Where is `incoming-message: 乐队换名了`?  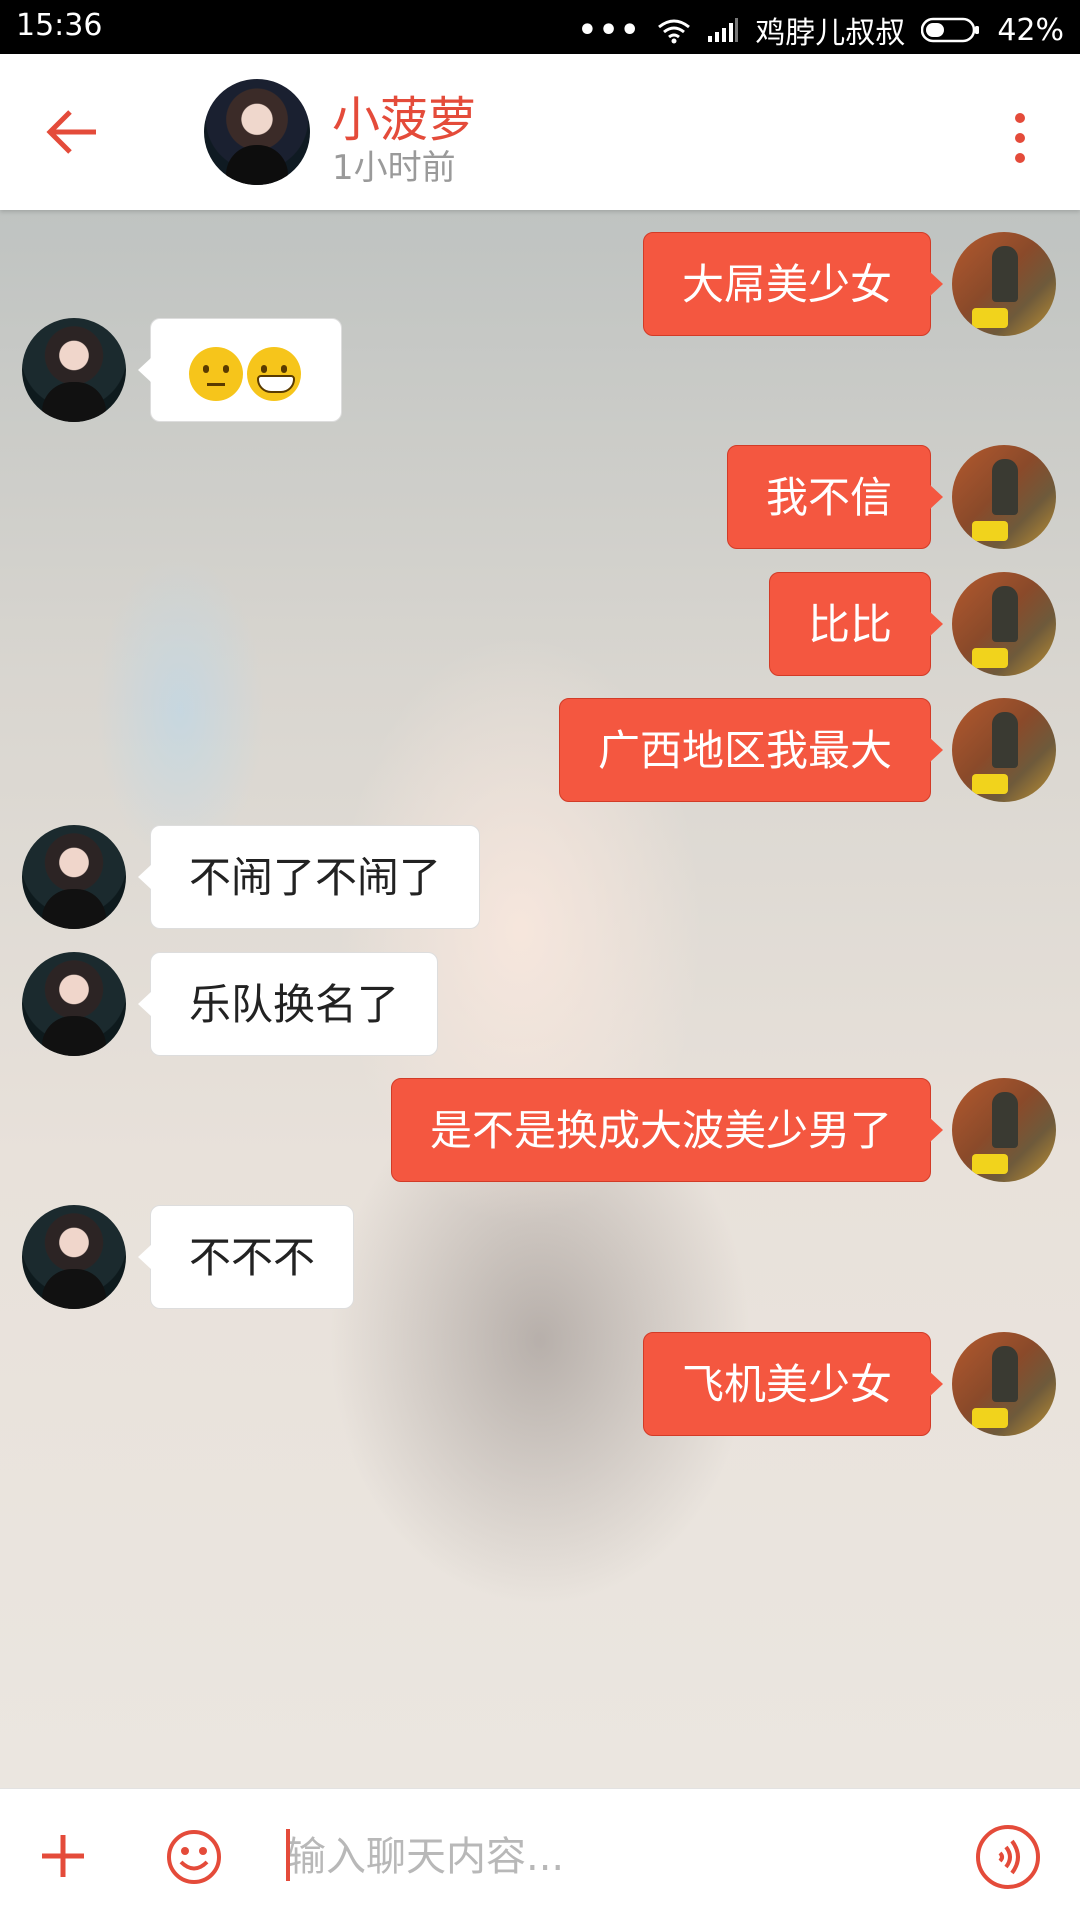
incoming-message: 乐队换名了 is located at coordinates (540, 1004).